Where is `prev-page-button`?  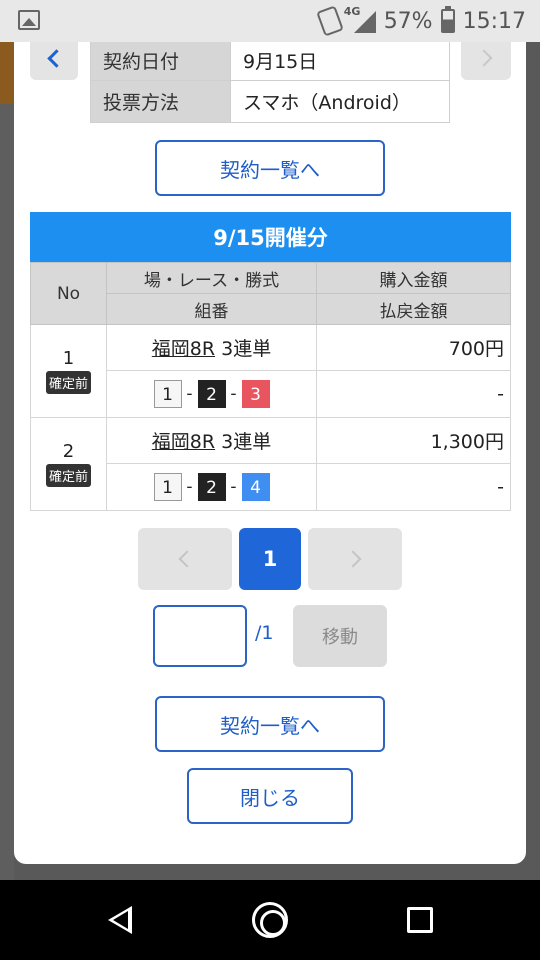 prev-page-button is located at coordinates (185, 559).